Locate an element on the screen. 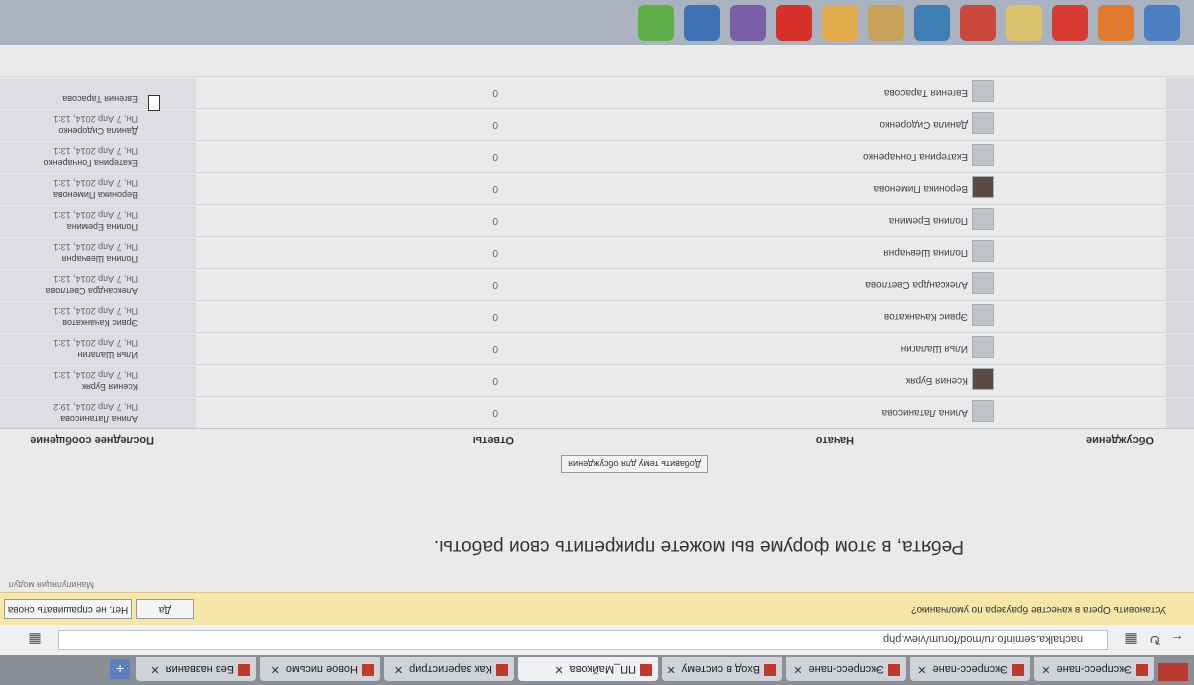  column-started-by: Начато is located at coordinates (835, 440).